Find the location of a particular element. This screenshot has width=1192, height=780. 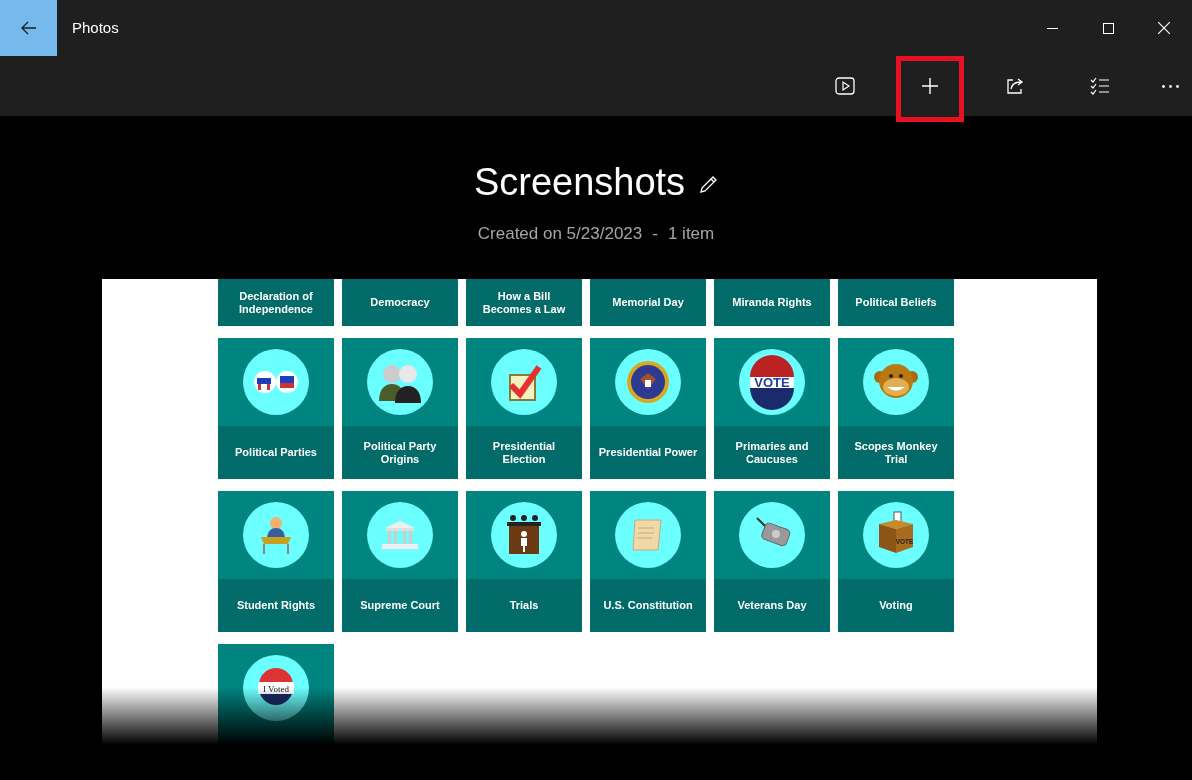

topic-label: U.S. Constitution is located at coordinates (648, 605).